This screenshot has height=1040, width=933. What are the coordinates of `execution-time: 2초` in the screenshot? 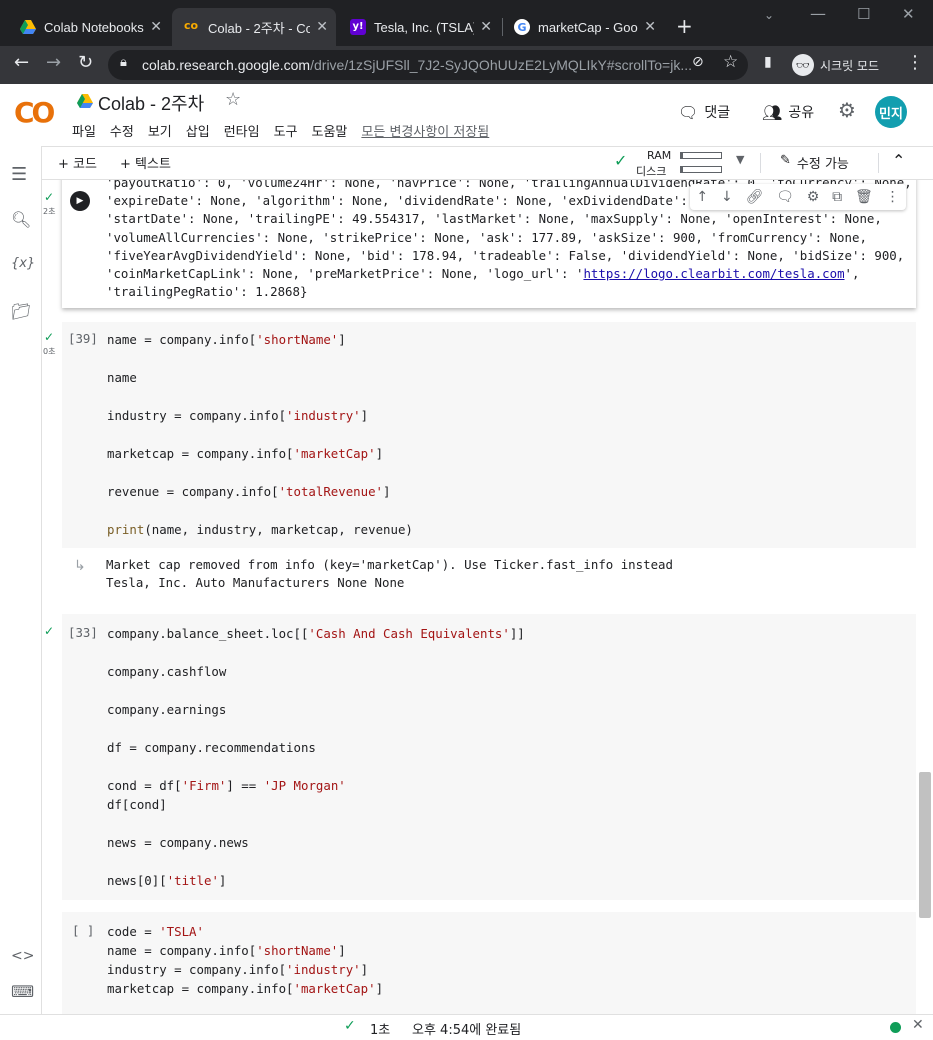 It's located at (49, 211).